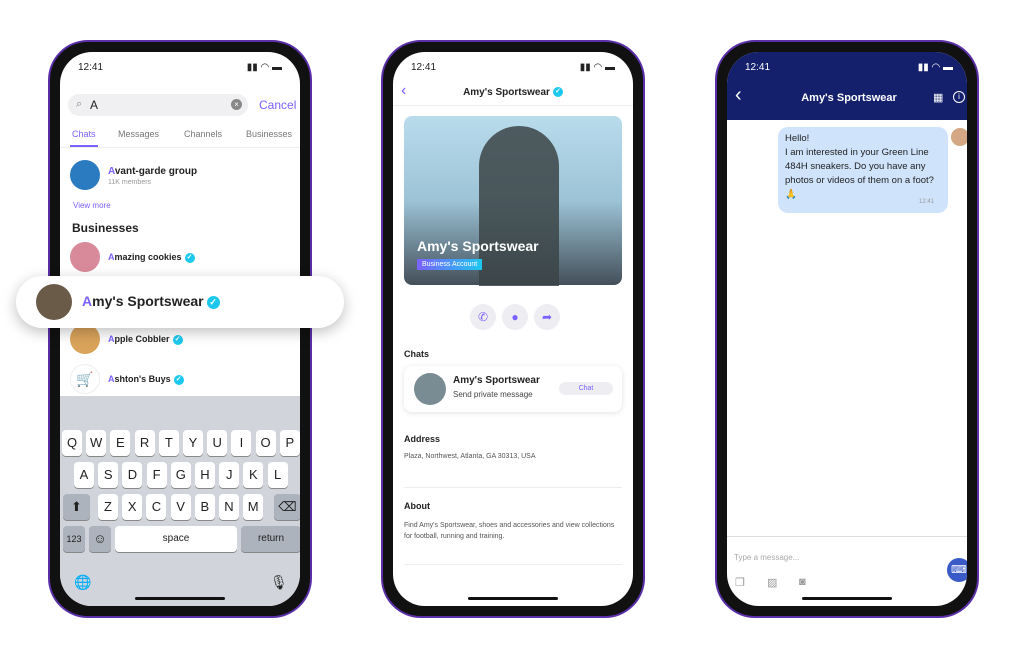 The width and height of the screenshot is (1024, 657). I want to click on key-r: R, so click(144, 443).